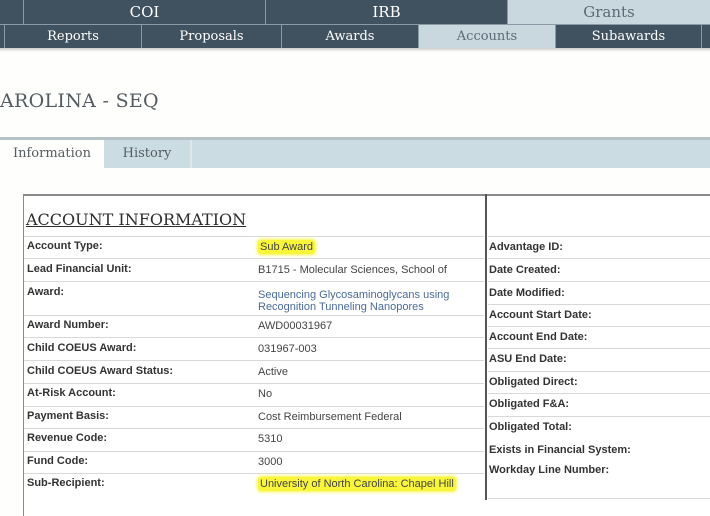 This screenshot has height=516, width=710. What do you see at coordinates (136, 219) in the screenshot?
I see `section-heading: ACCOUNT INFORMATION` at bounding box center [136, 219].